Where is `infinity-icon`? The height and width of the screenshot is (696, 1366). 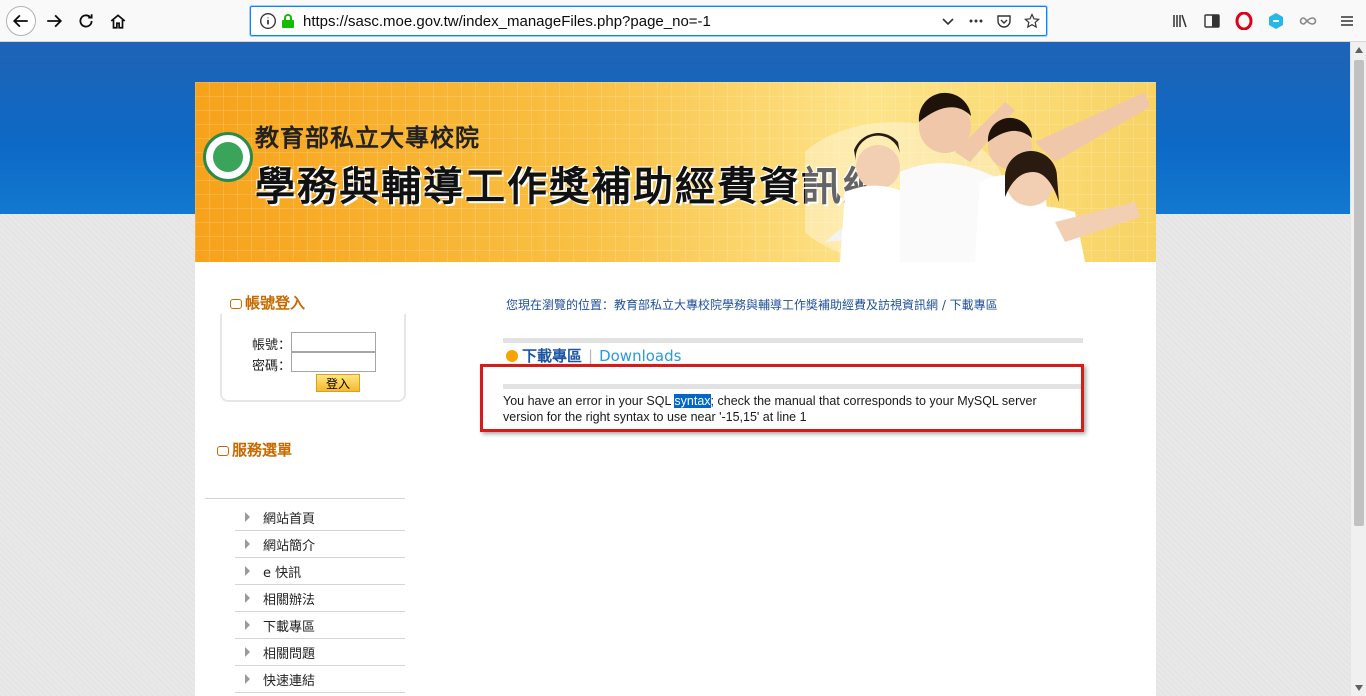 infinity-icon is located at coordinates (1308, 21).